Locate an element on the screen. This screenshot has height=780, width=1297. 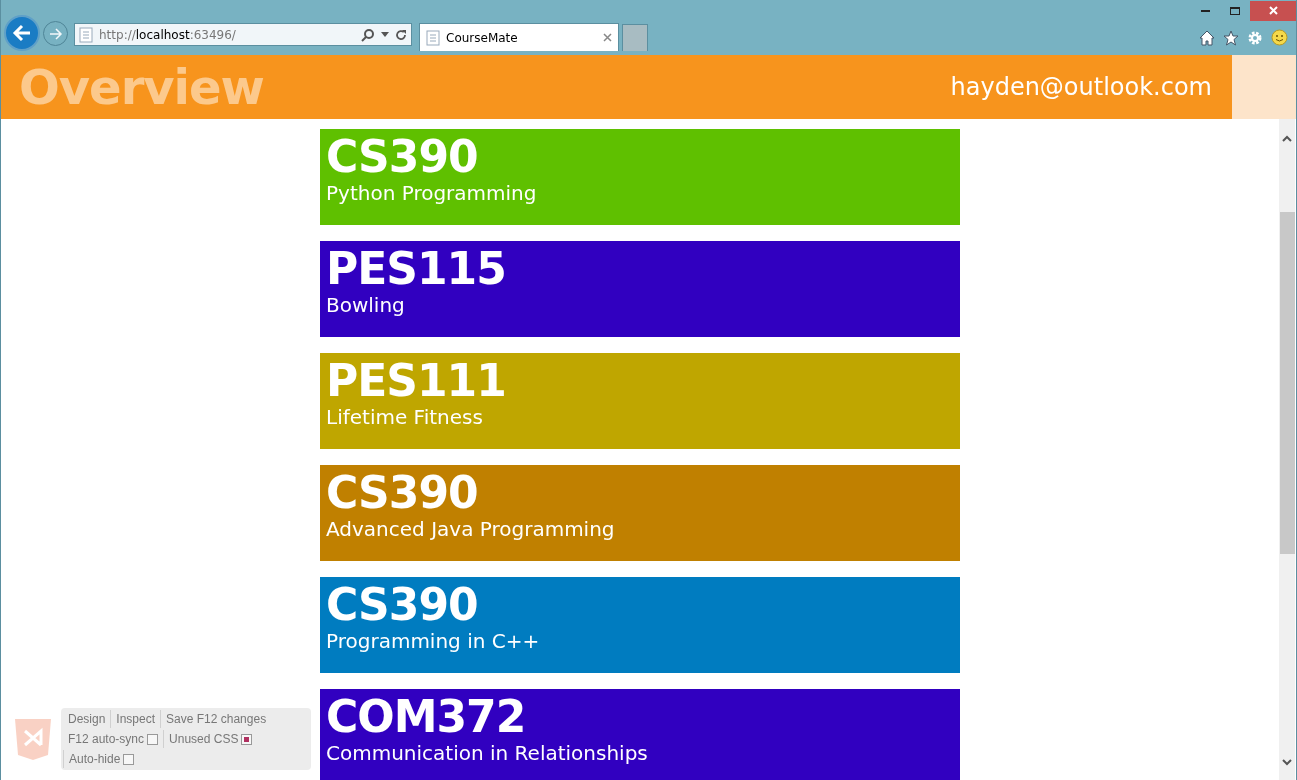
course-code: COM372 is located at coordinates (426, 717).